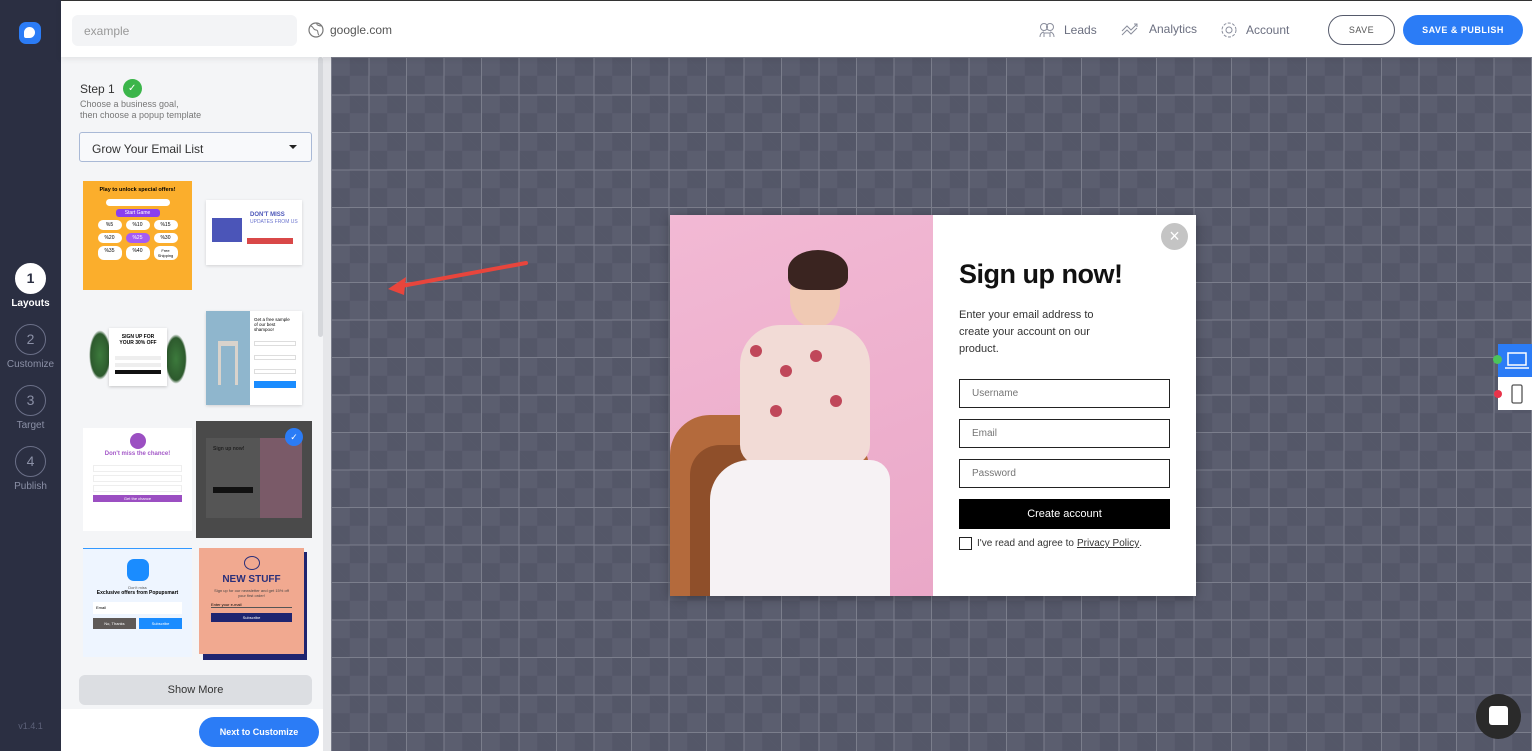  Describe the element at coordinates (1463, 30) in the screenshot. I see `save-publish-button: SAVE & PUBLISH` at that location.